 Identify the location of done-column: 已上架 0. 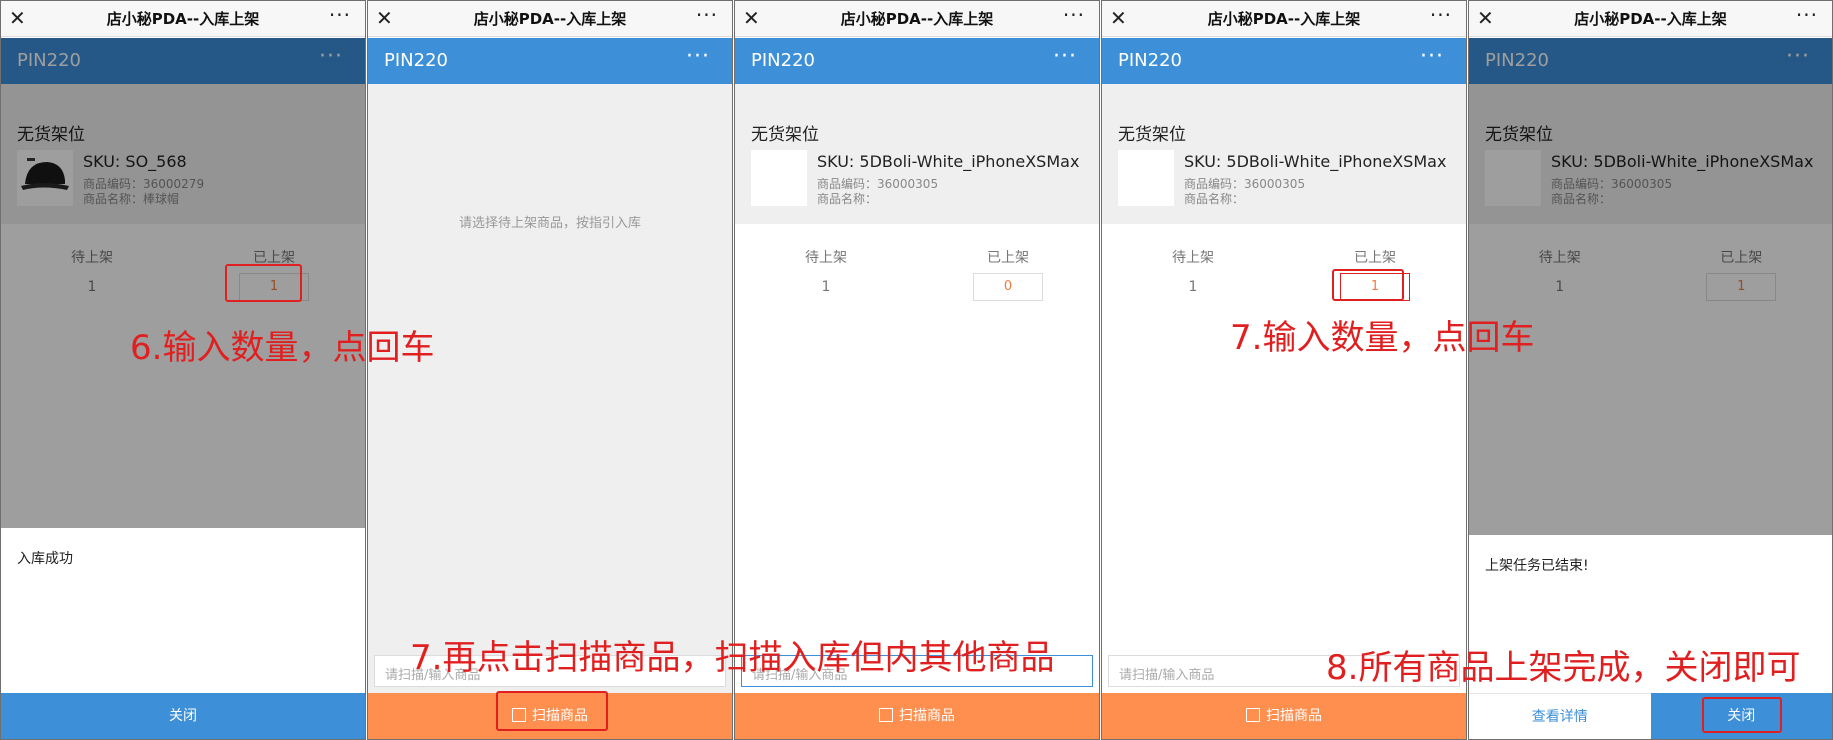
(1008, 274).